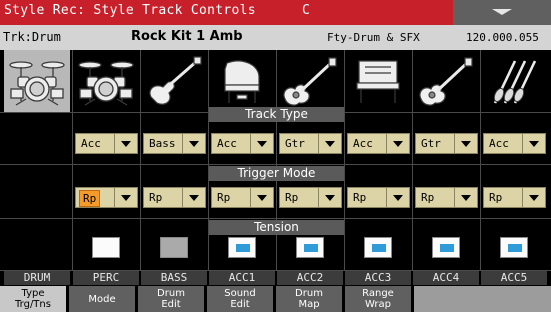 The image size is (551, 312). What do you see at coordinates (306, 10) in the screenshot?
I see `mode-indicator: C` at bounding box center [306, 10].